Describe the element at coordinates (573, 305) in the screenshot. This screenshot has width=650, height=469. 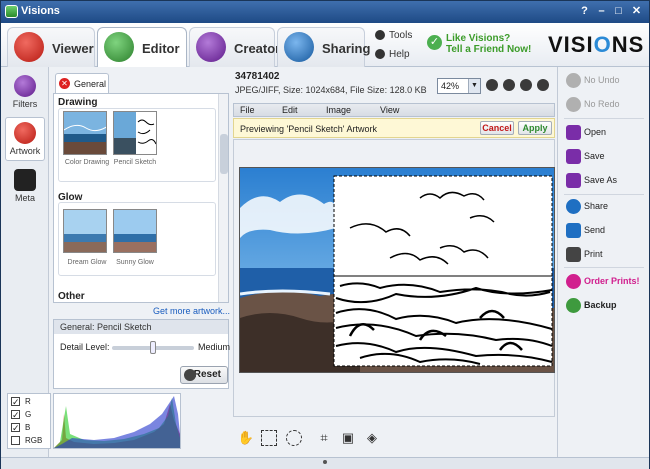
I see `backup-icon` at that location.